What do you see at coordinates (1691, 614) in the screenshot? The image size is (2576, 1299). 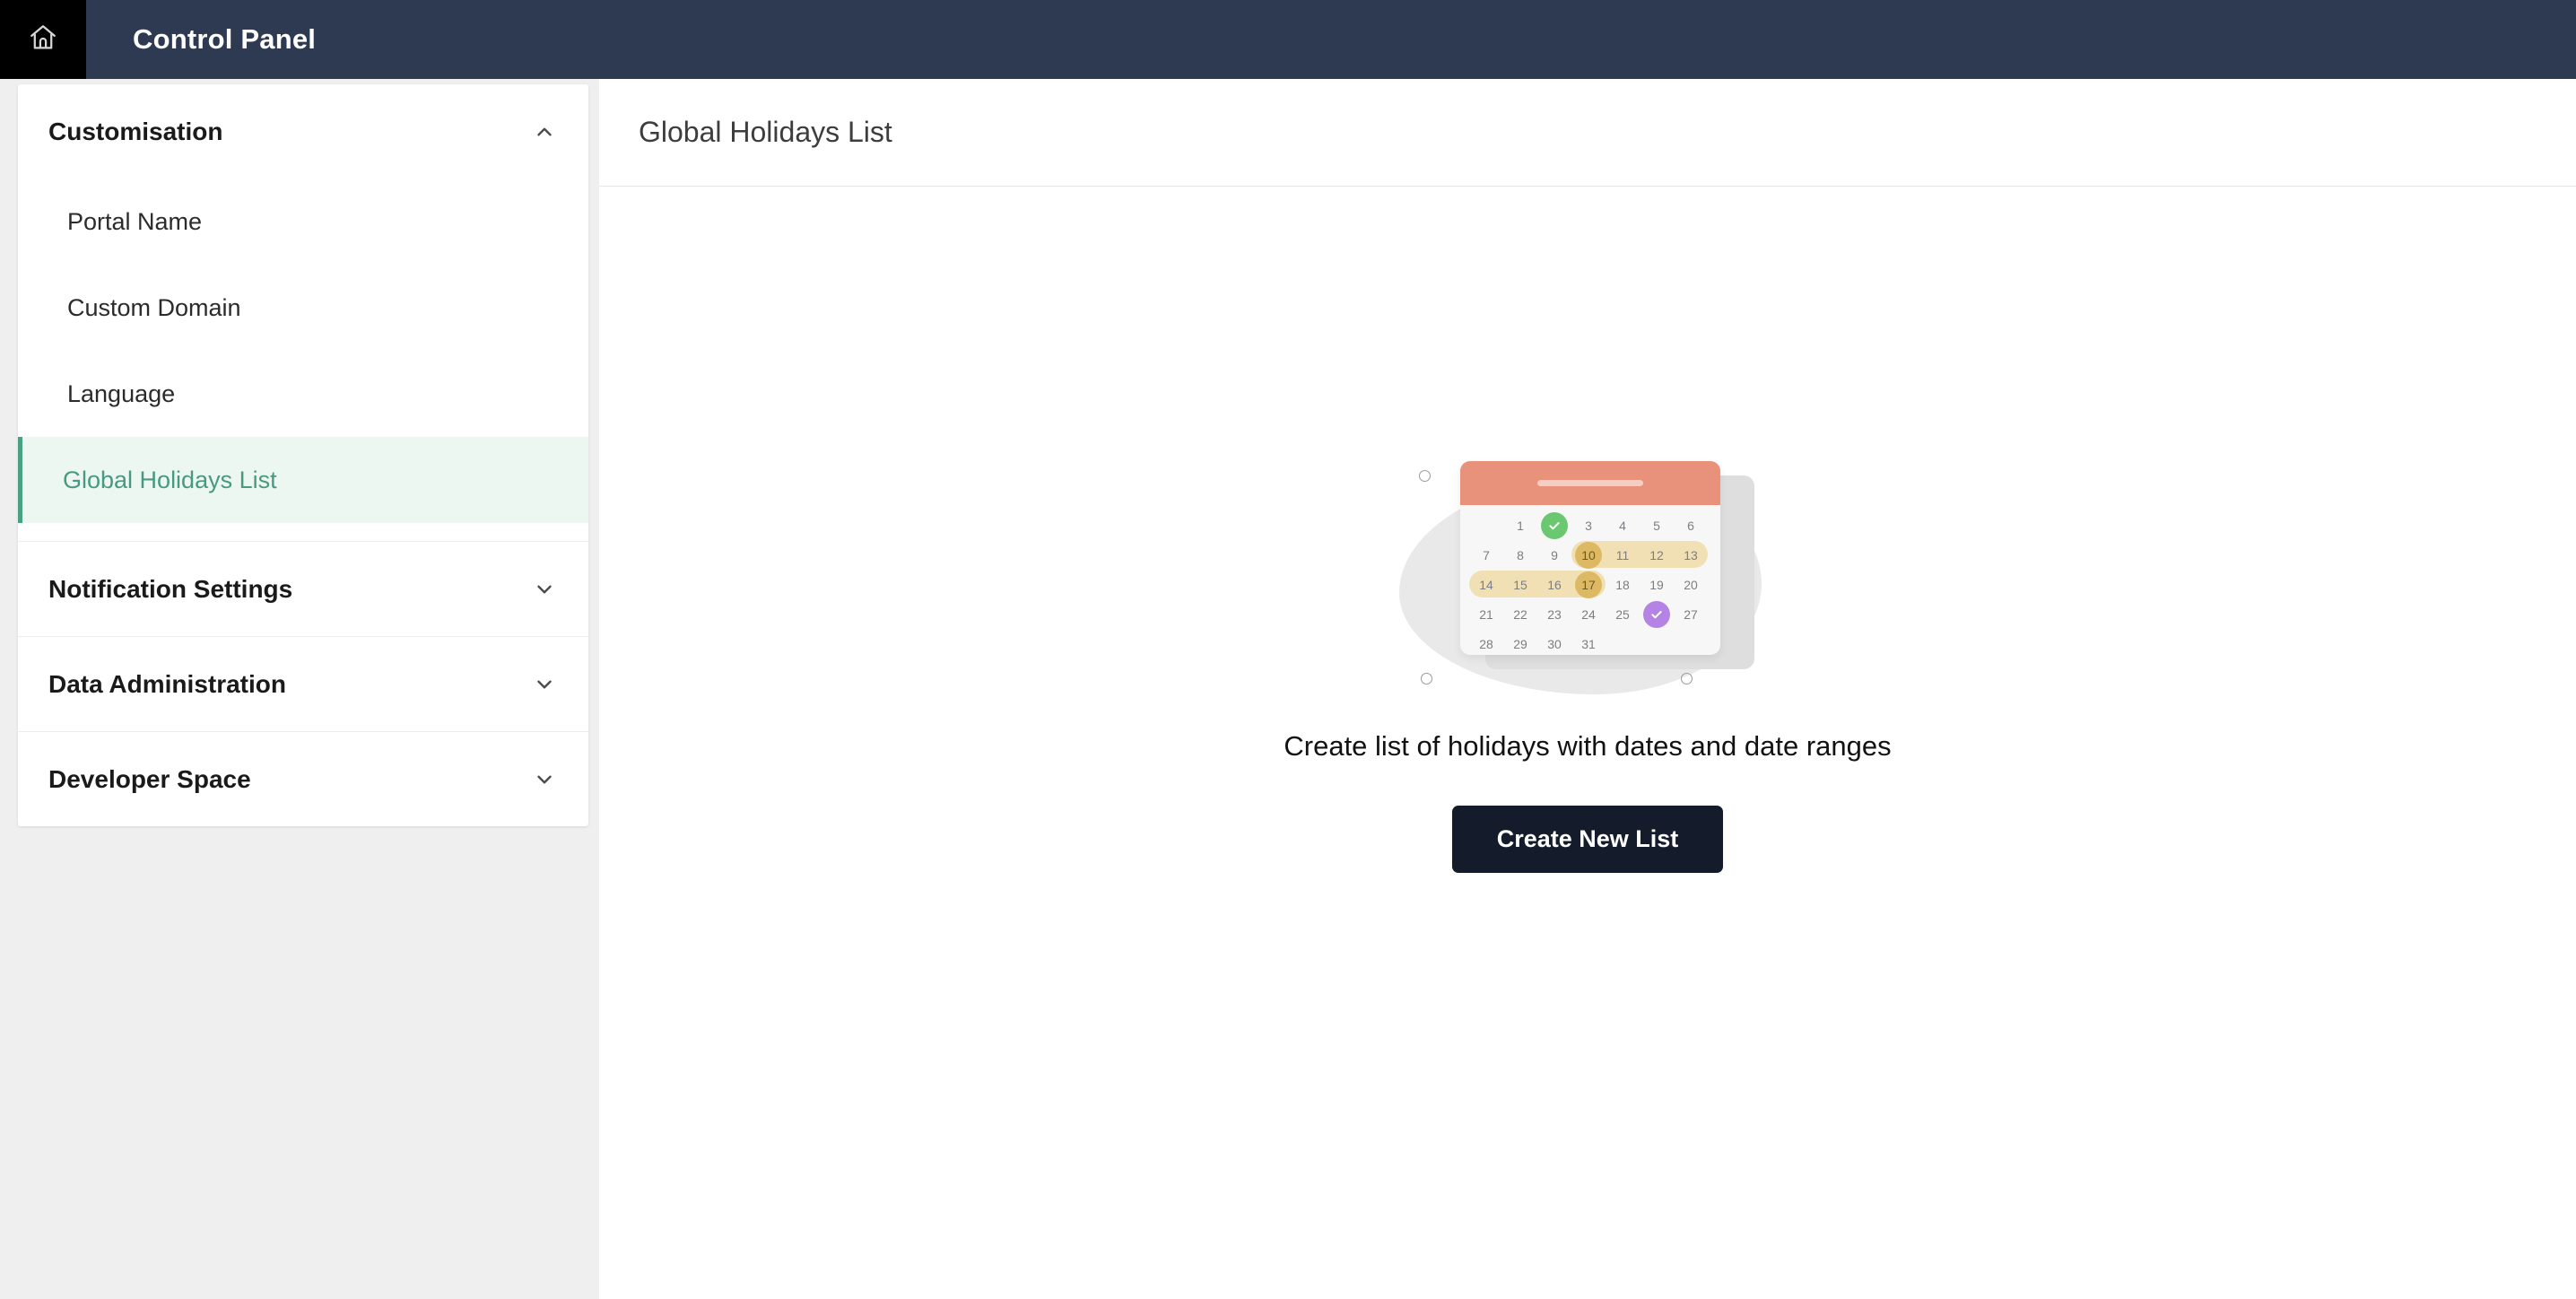 I see `calendar-cell: 27` at bounding box center [1691, 614].